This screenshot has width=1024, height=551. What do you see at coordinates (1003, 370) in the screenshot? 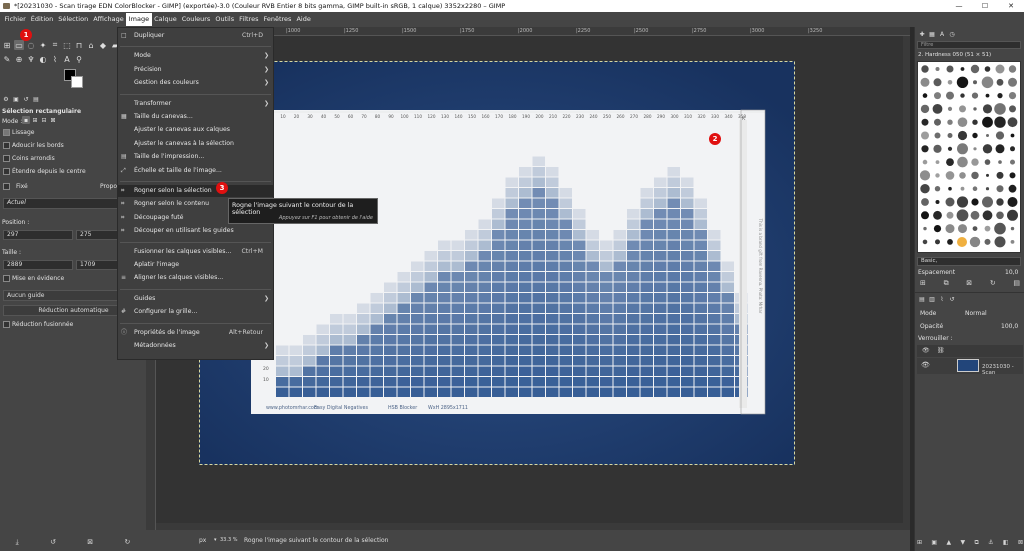
I see `layer-name: 20231030 - Scan` at bounding box center [1003, 370].